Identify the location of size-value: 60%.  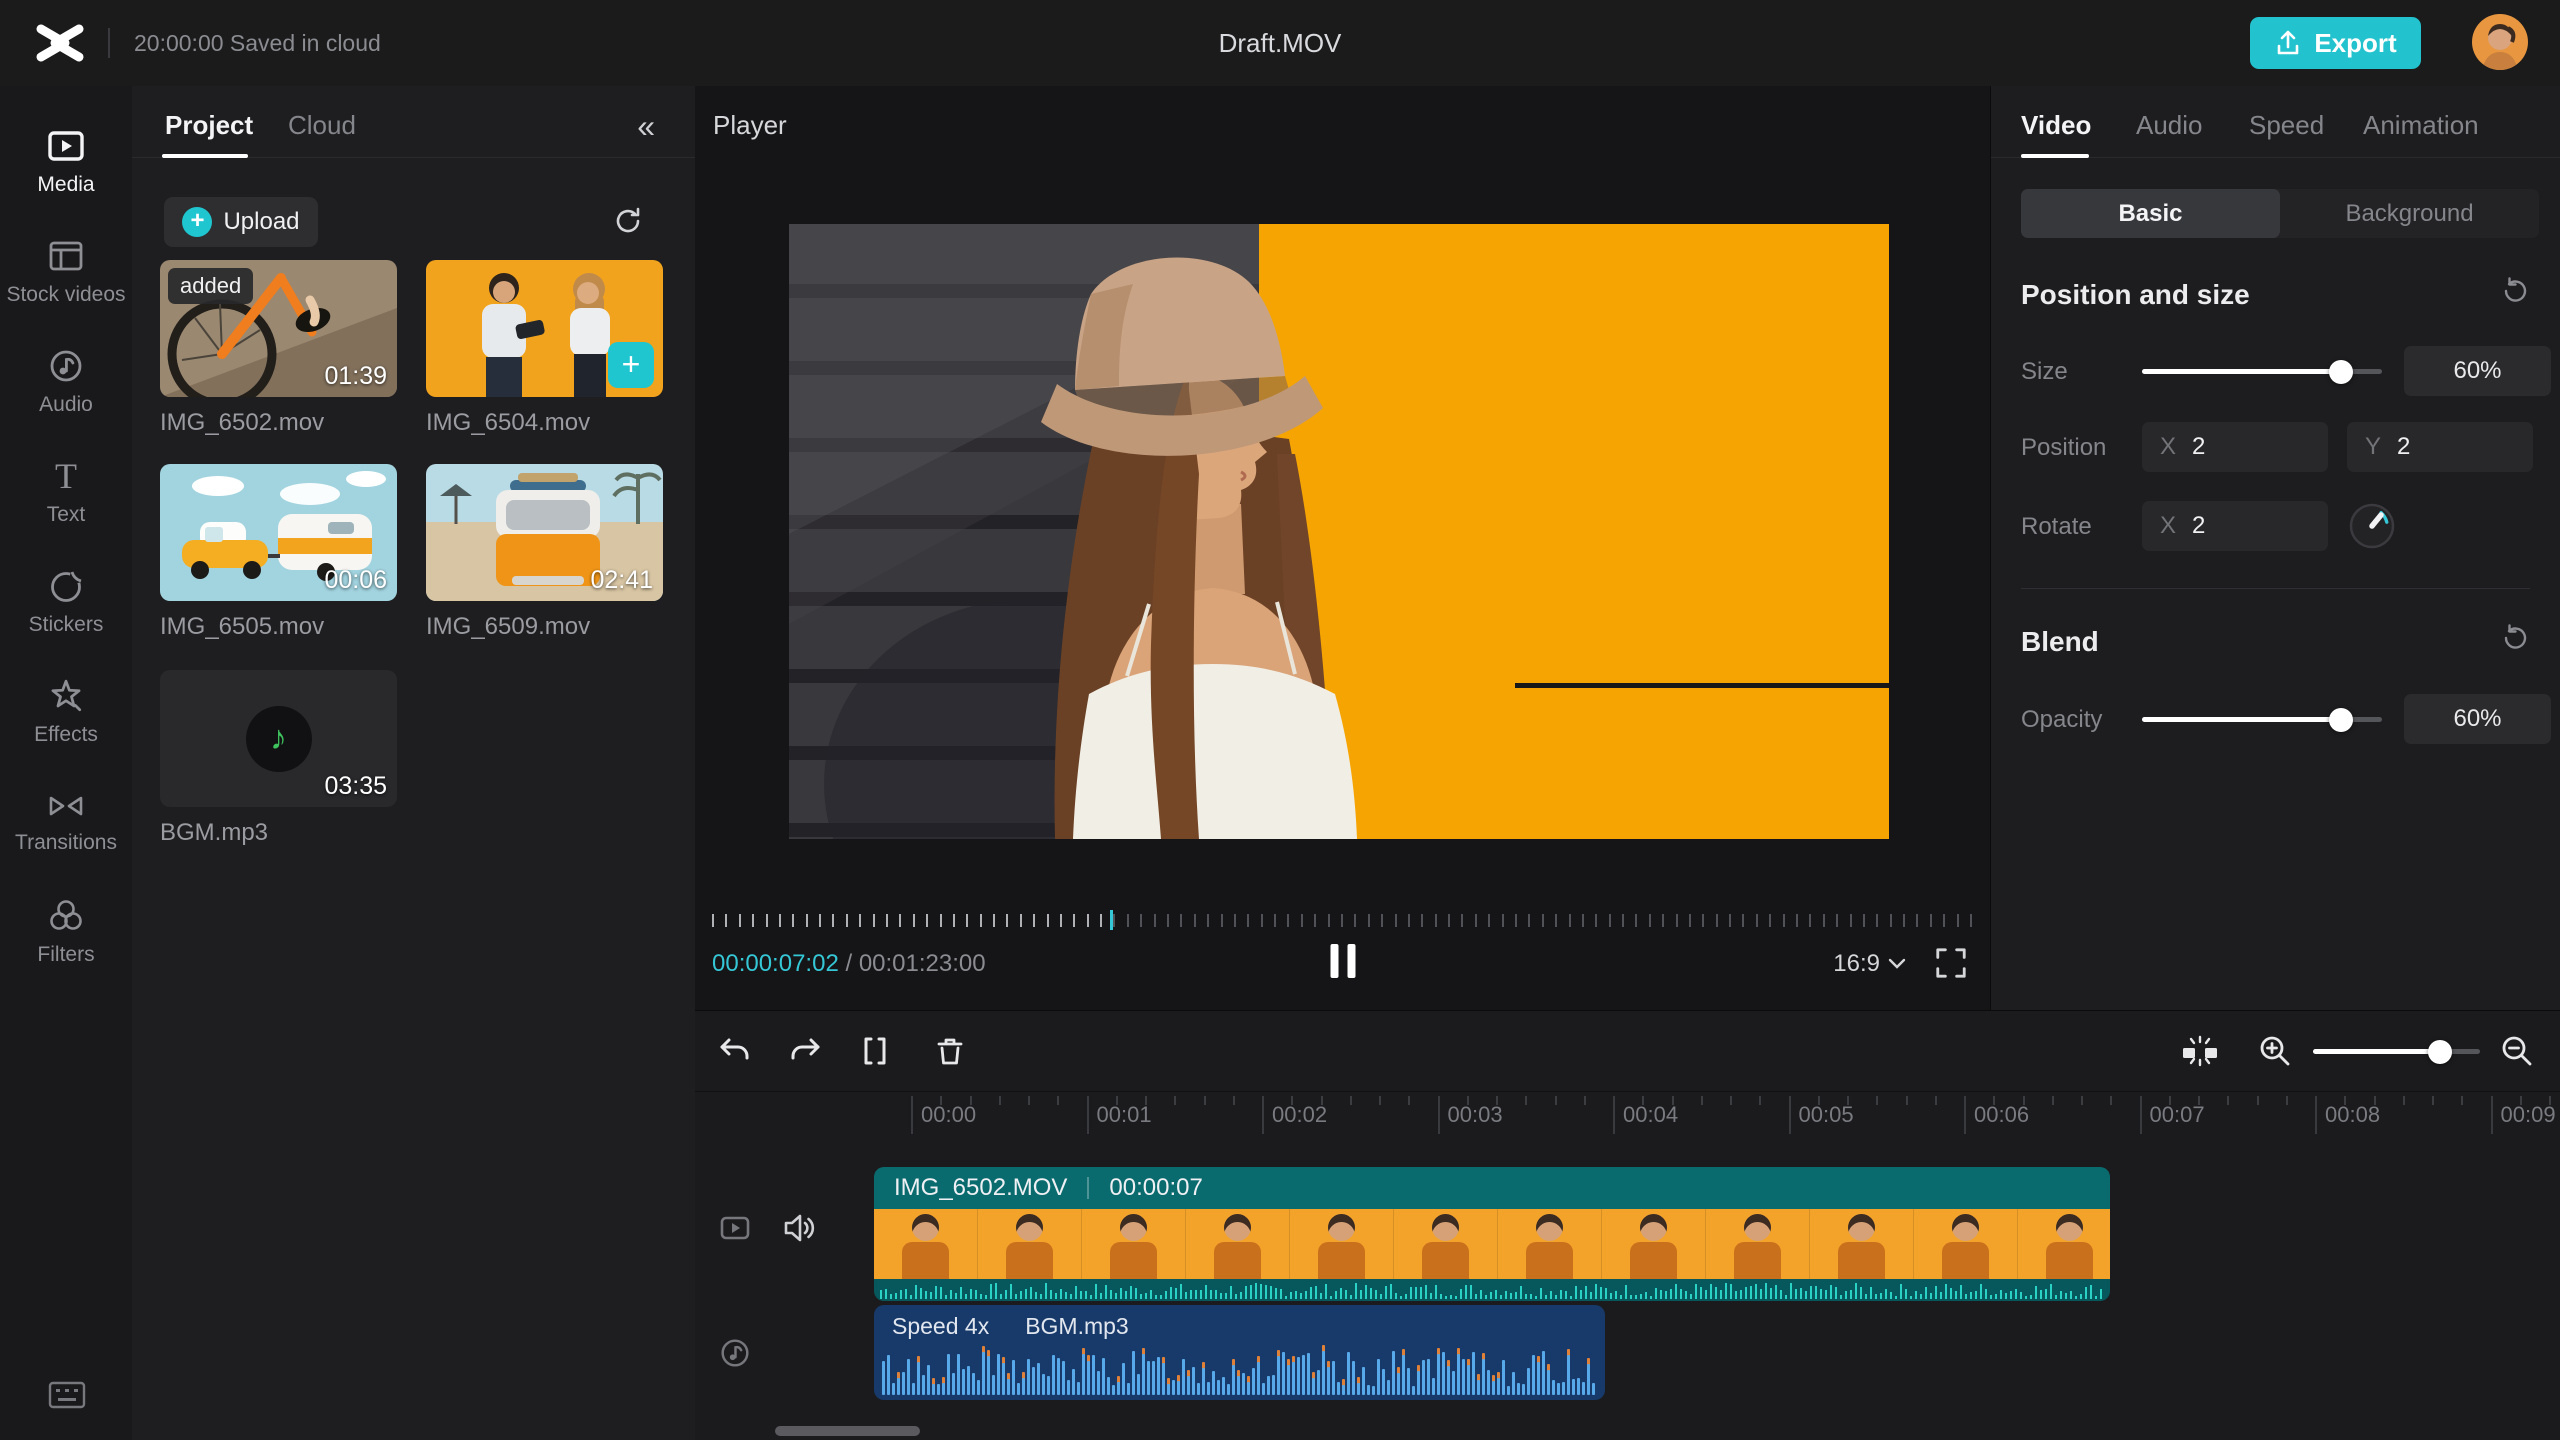
(2477, 371).